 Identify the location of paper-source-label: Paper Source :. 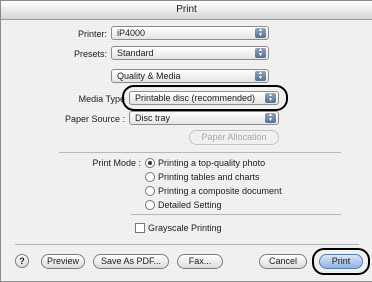
(94, 119).